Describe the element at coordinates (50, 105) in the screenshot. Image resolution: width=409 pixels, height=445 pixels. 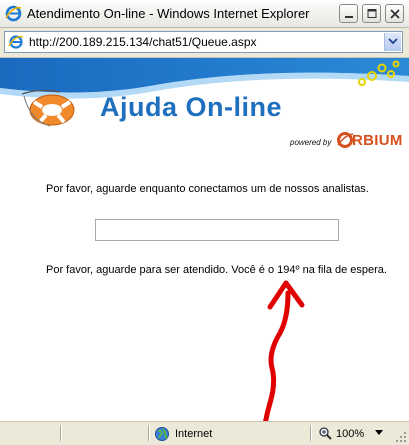
I see `lifebuoy-logo-icon` at that location.